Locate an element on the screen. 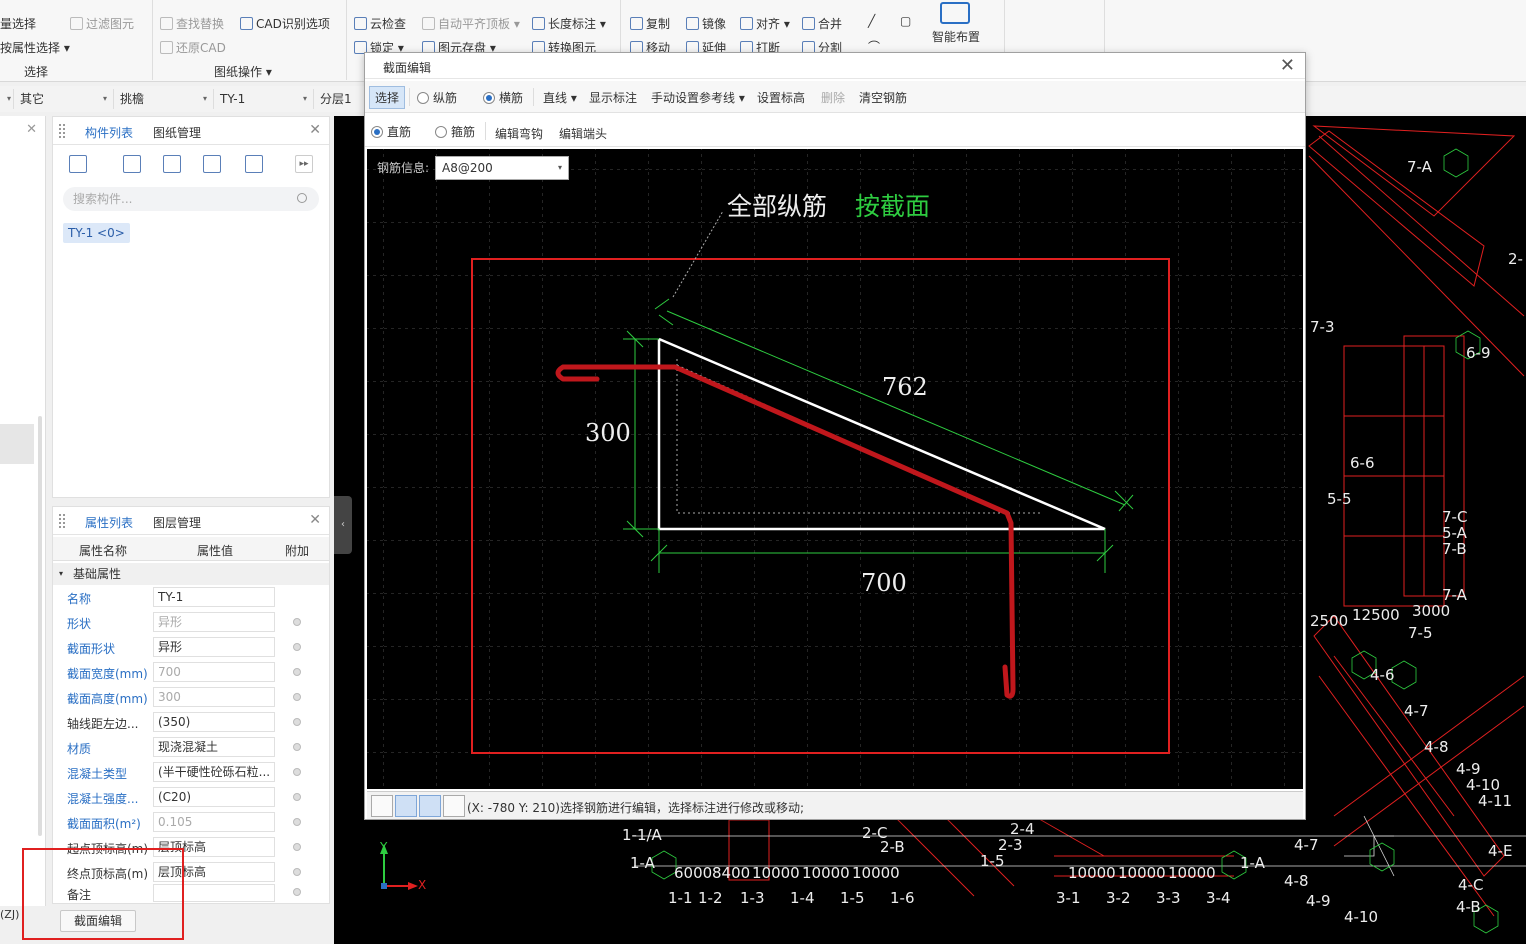 Image resolution: width=1526 pixels, height=944 pixels. dialog-titlebar: 截面编辑 ✕ is located at coordinates (835, 66).